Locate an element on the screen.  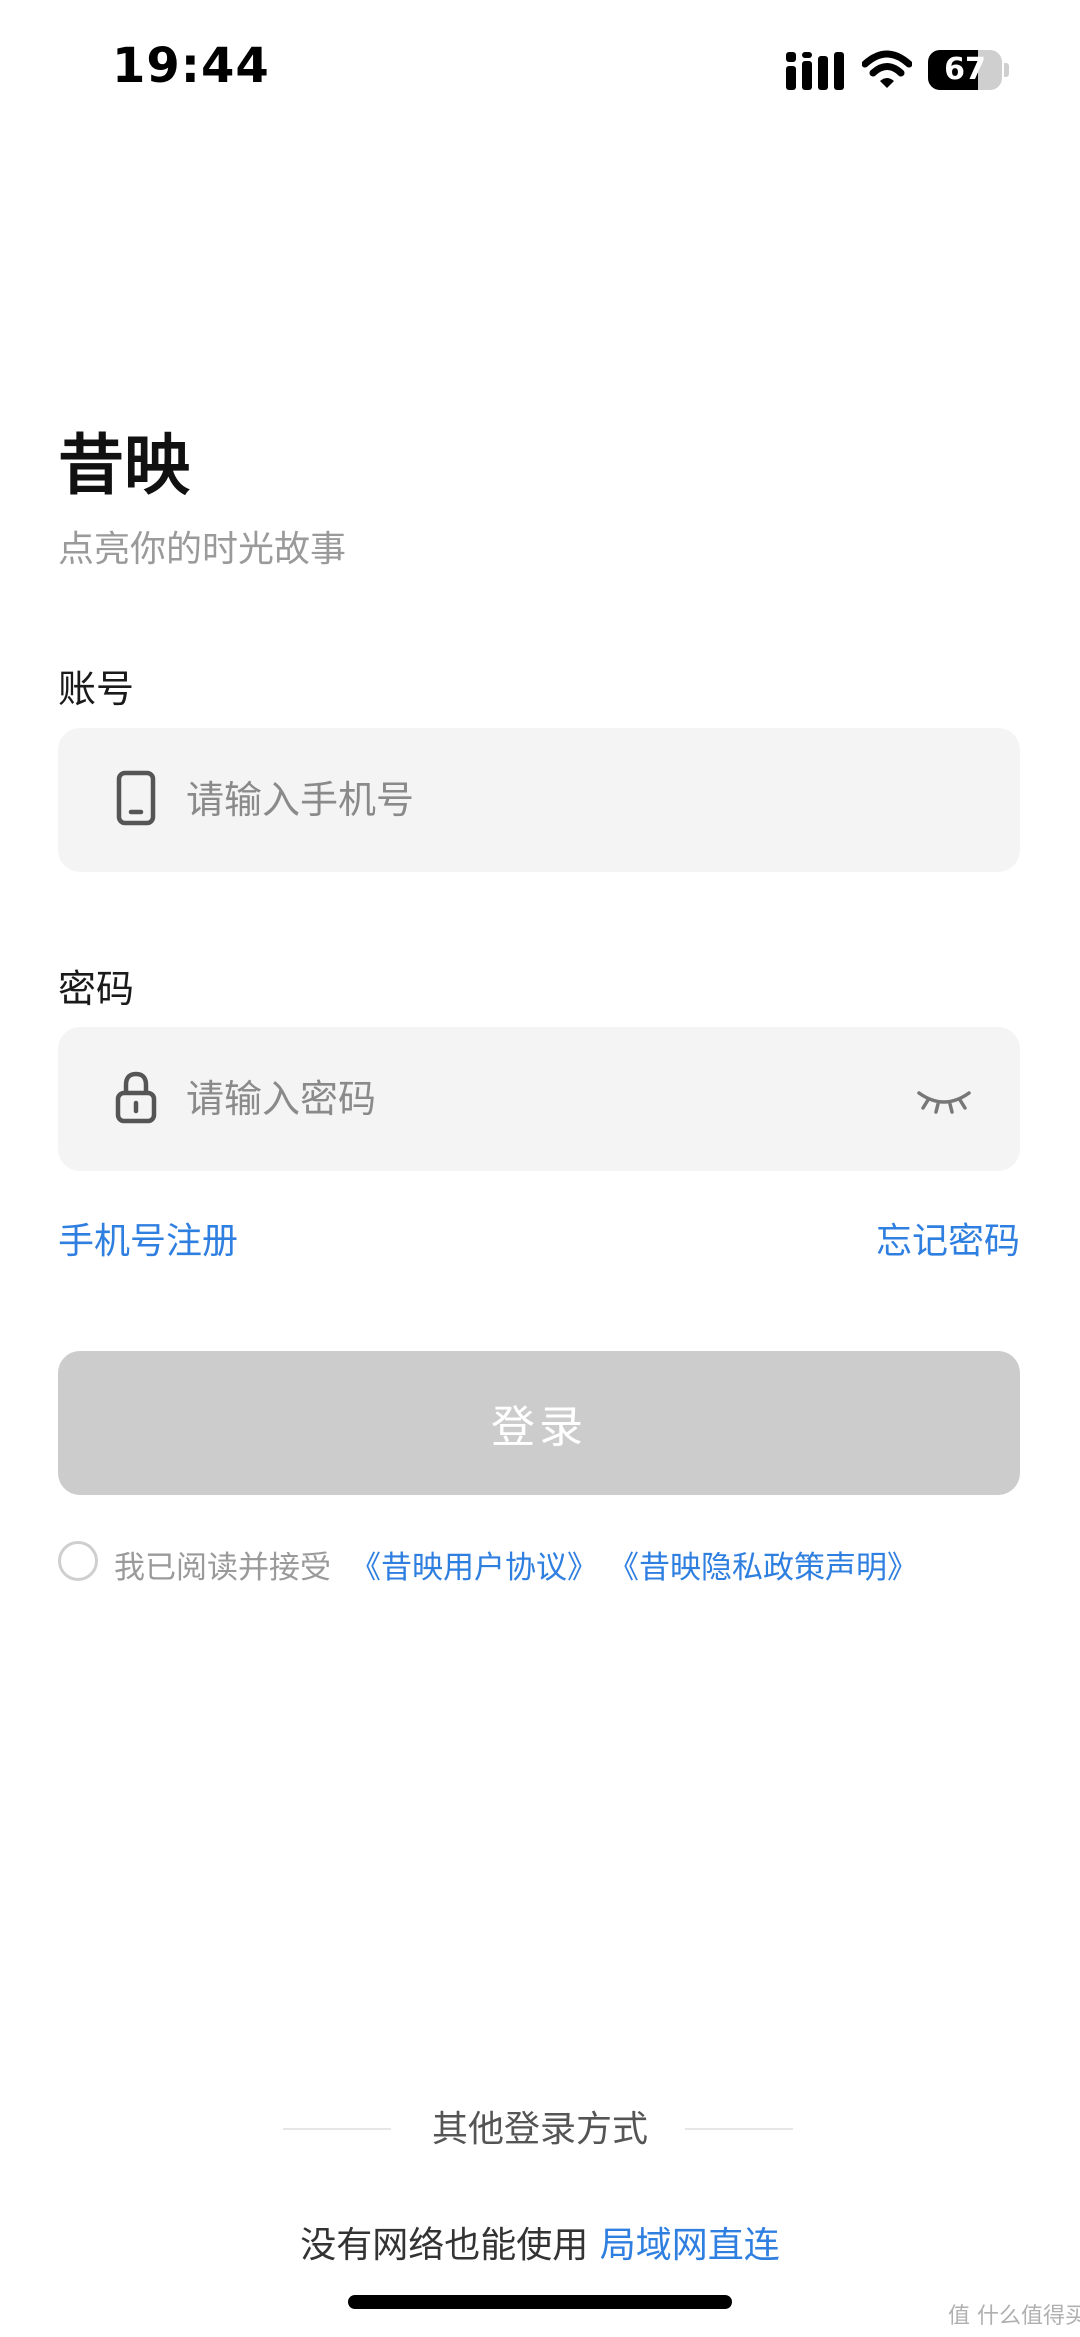
phone-input is located at coordinates (526, 800).